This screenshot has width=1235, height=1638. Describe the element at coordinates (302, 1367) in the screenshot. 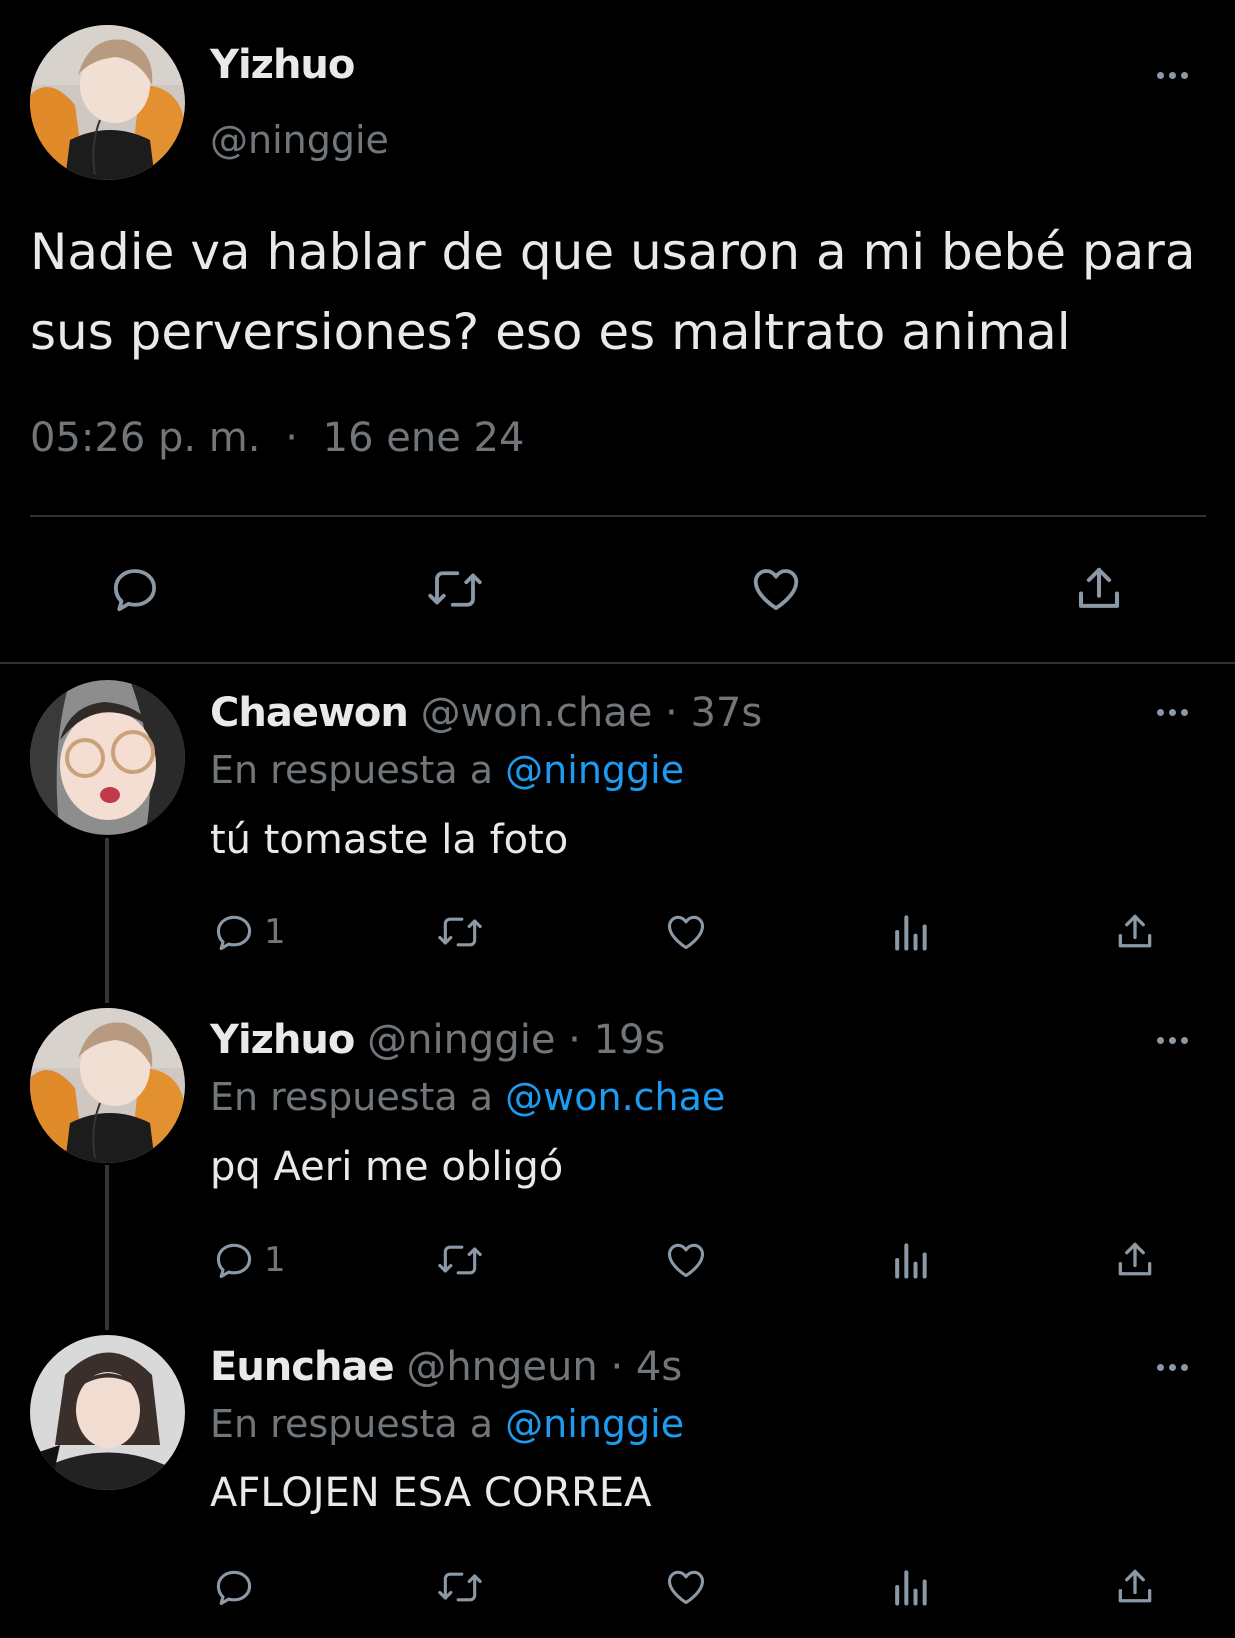

I see `reply-author-name: Eunchae` at that location.